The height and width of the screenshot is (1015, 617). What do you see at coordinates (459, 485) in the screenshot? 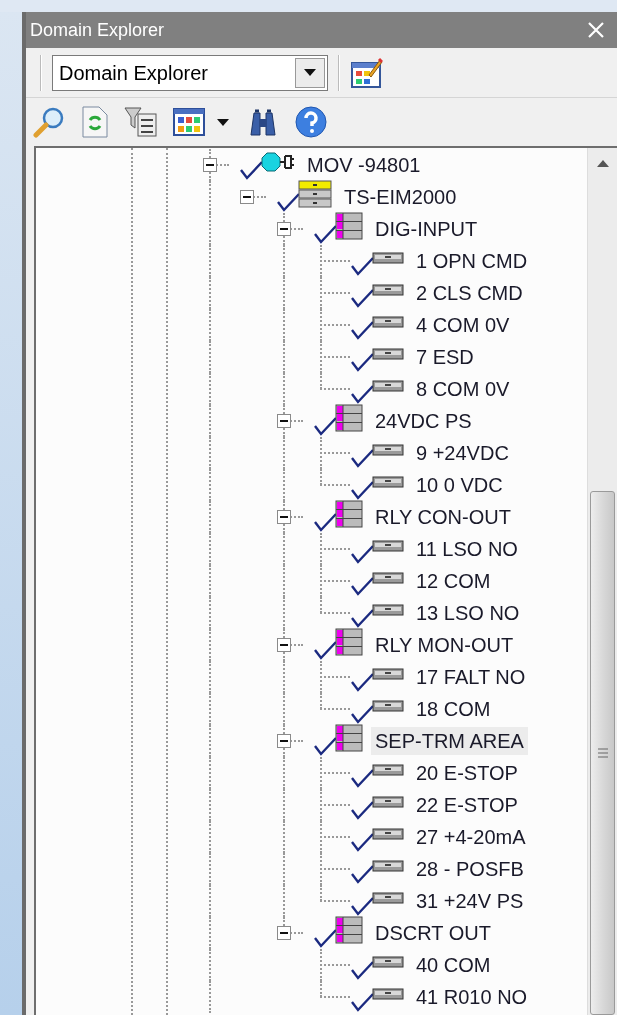
I see `tree-item: 10 0 VDC` at bounding box center [459, 485].